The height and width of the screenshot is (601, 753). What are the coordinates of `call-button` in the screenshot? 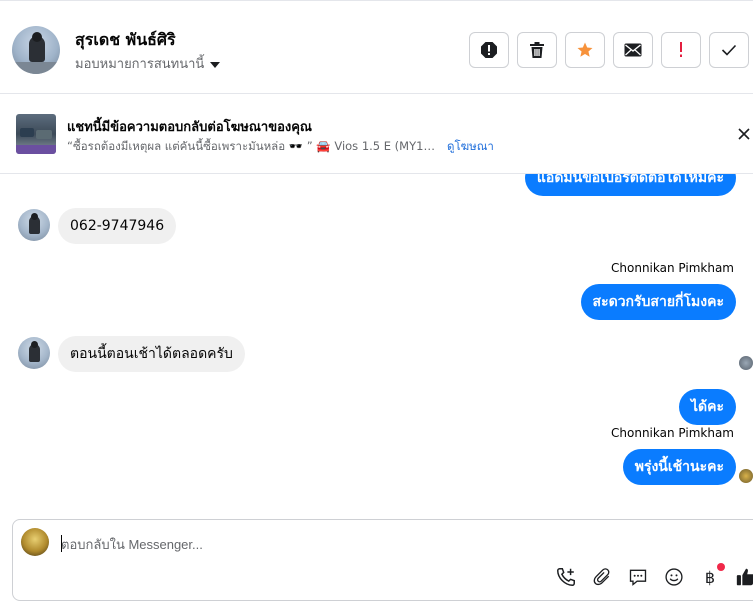 It's located at (566, 577).